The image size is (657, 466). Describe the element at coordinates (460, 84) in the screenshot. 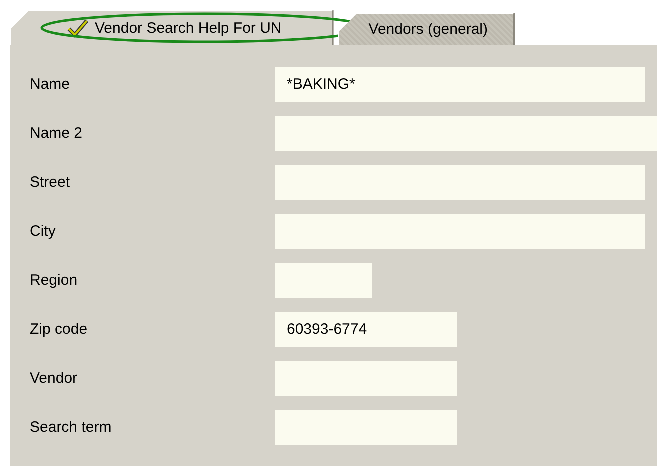

I see `input-field: *BAKING*` at that location.